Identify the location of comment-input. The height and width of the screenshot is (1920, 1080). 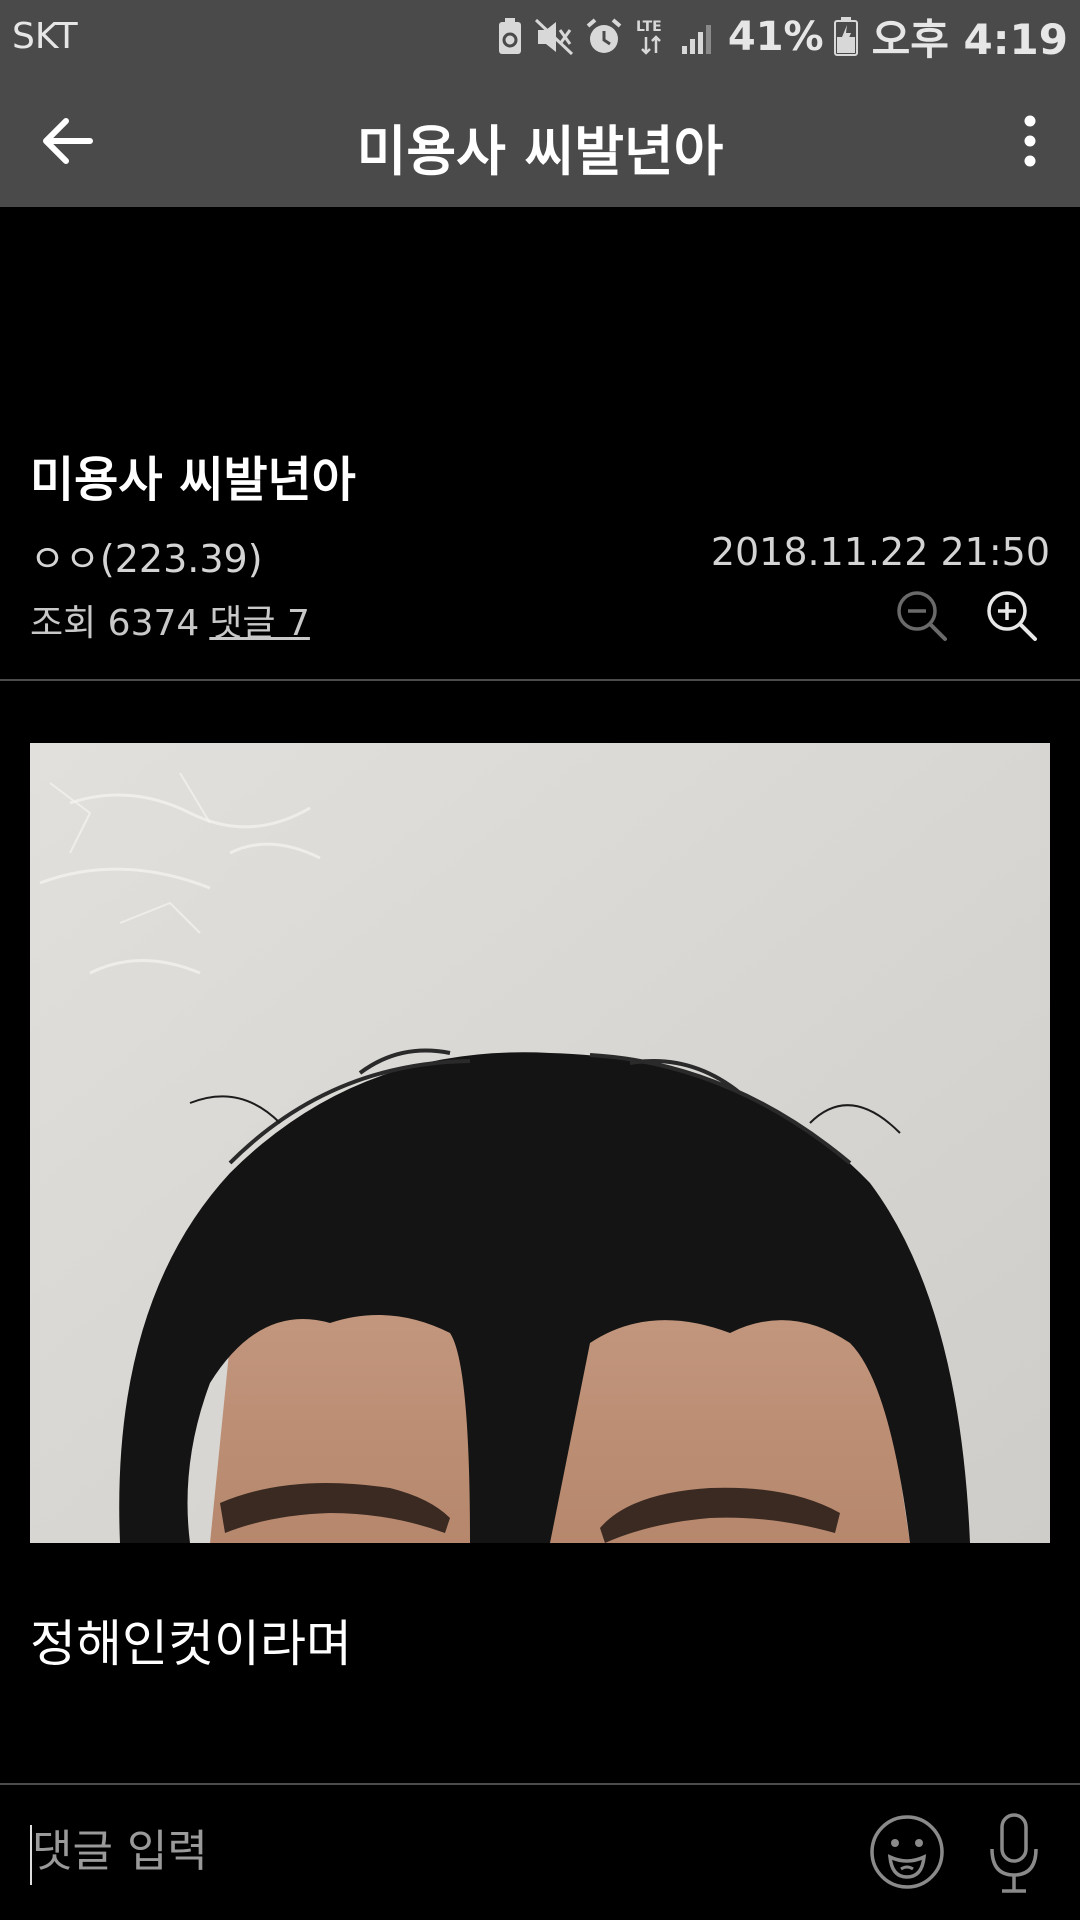
(432, 1851).